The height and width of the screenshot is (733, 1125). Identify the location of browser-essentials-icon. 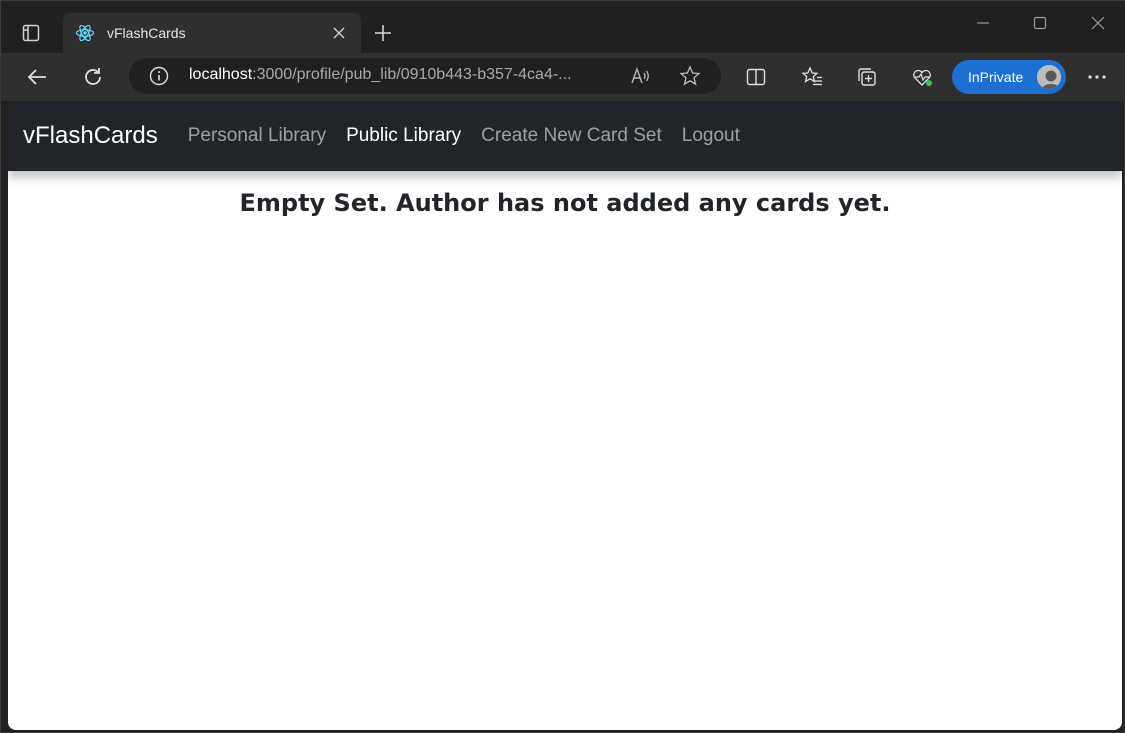
(922, 77).